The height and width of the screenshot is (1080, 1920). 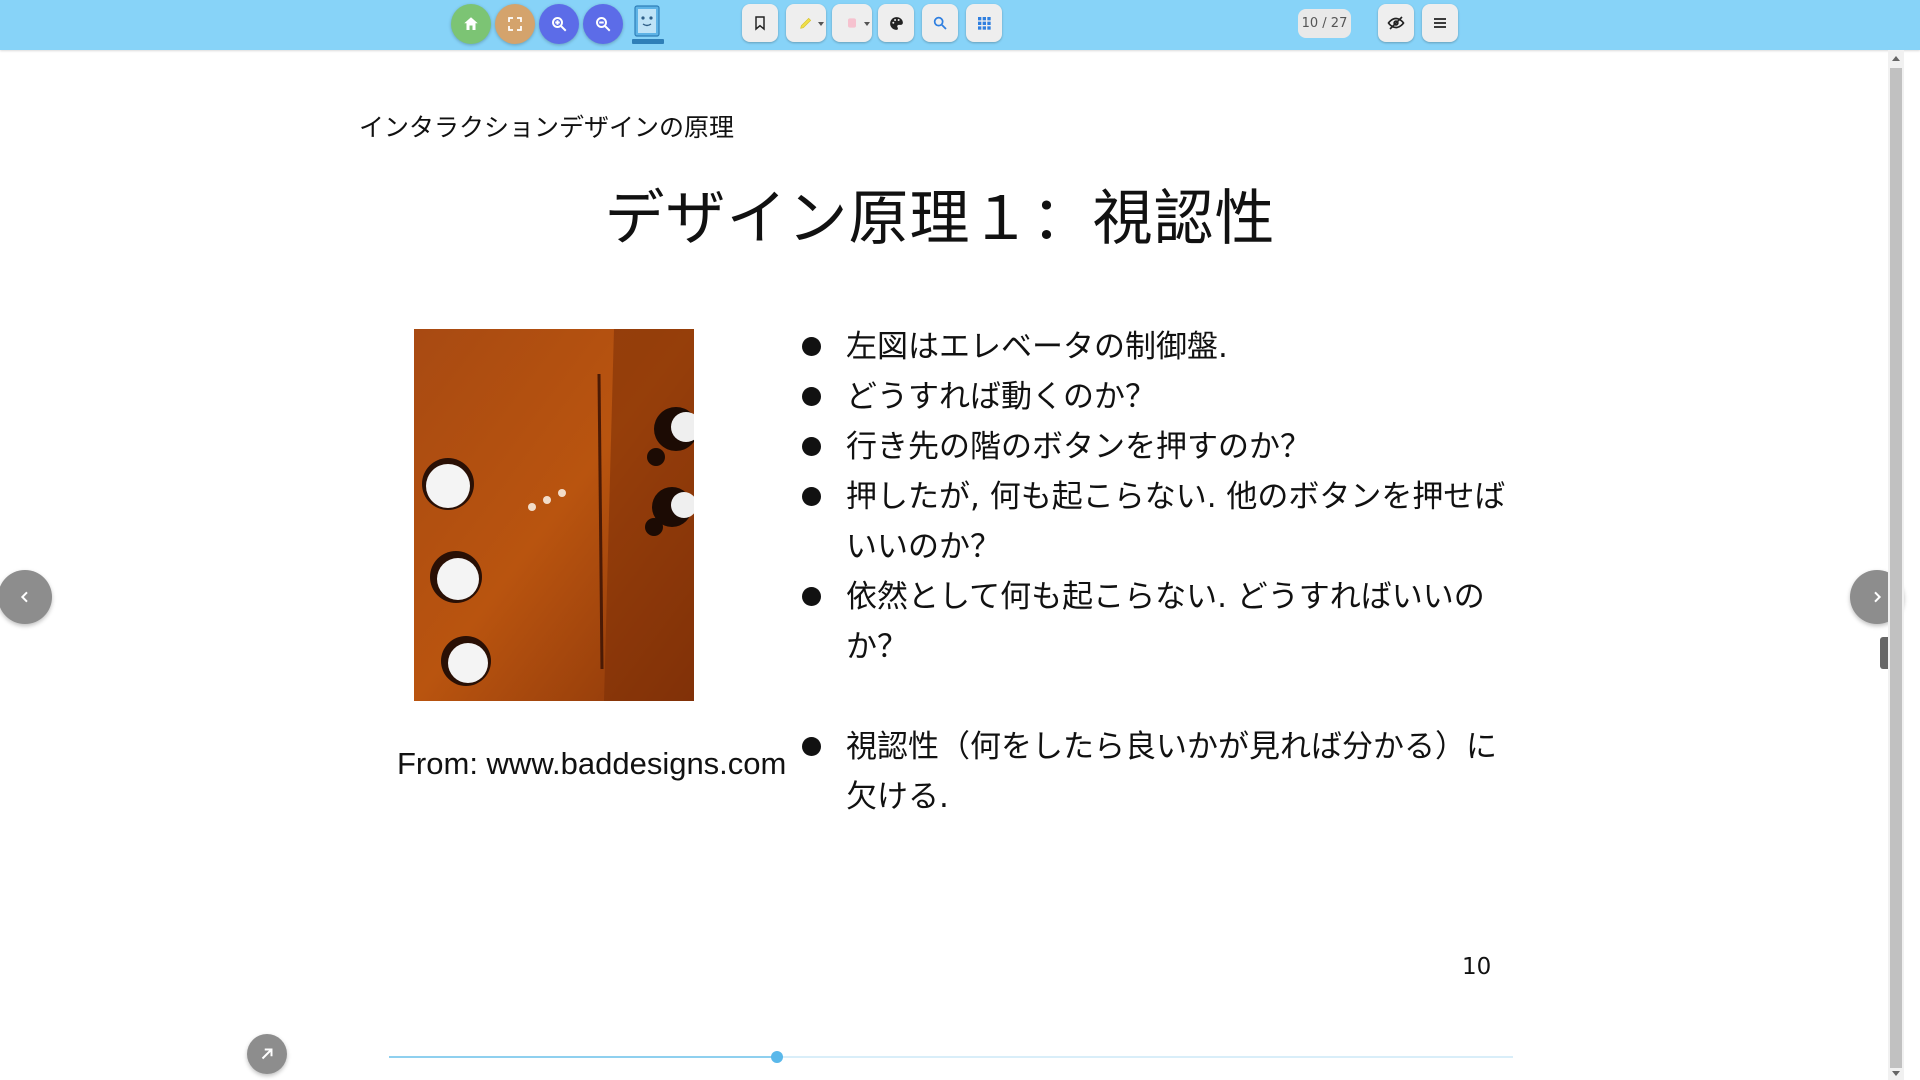 I want to click on hide-annotations-button, so click(x=1396, y=23).